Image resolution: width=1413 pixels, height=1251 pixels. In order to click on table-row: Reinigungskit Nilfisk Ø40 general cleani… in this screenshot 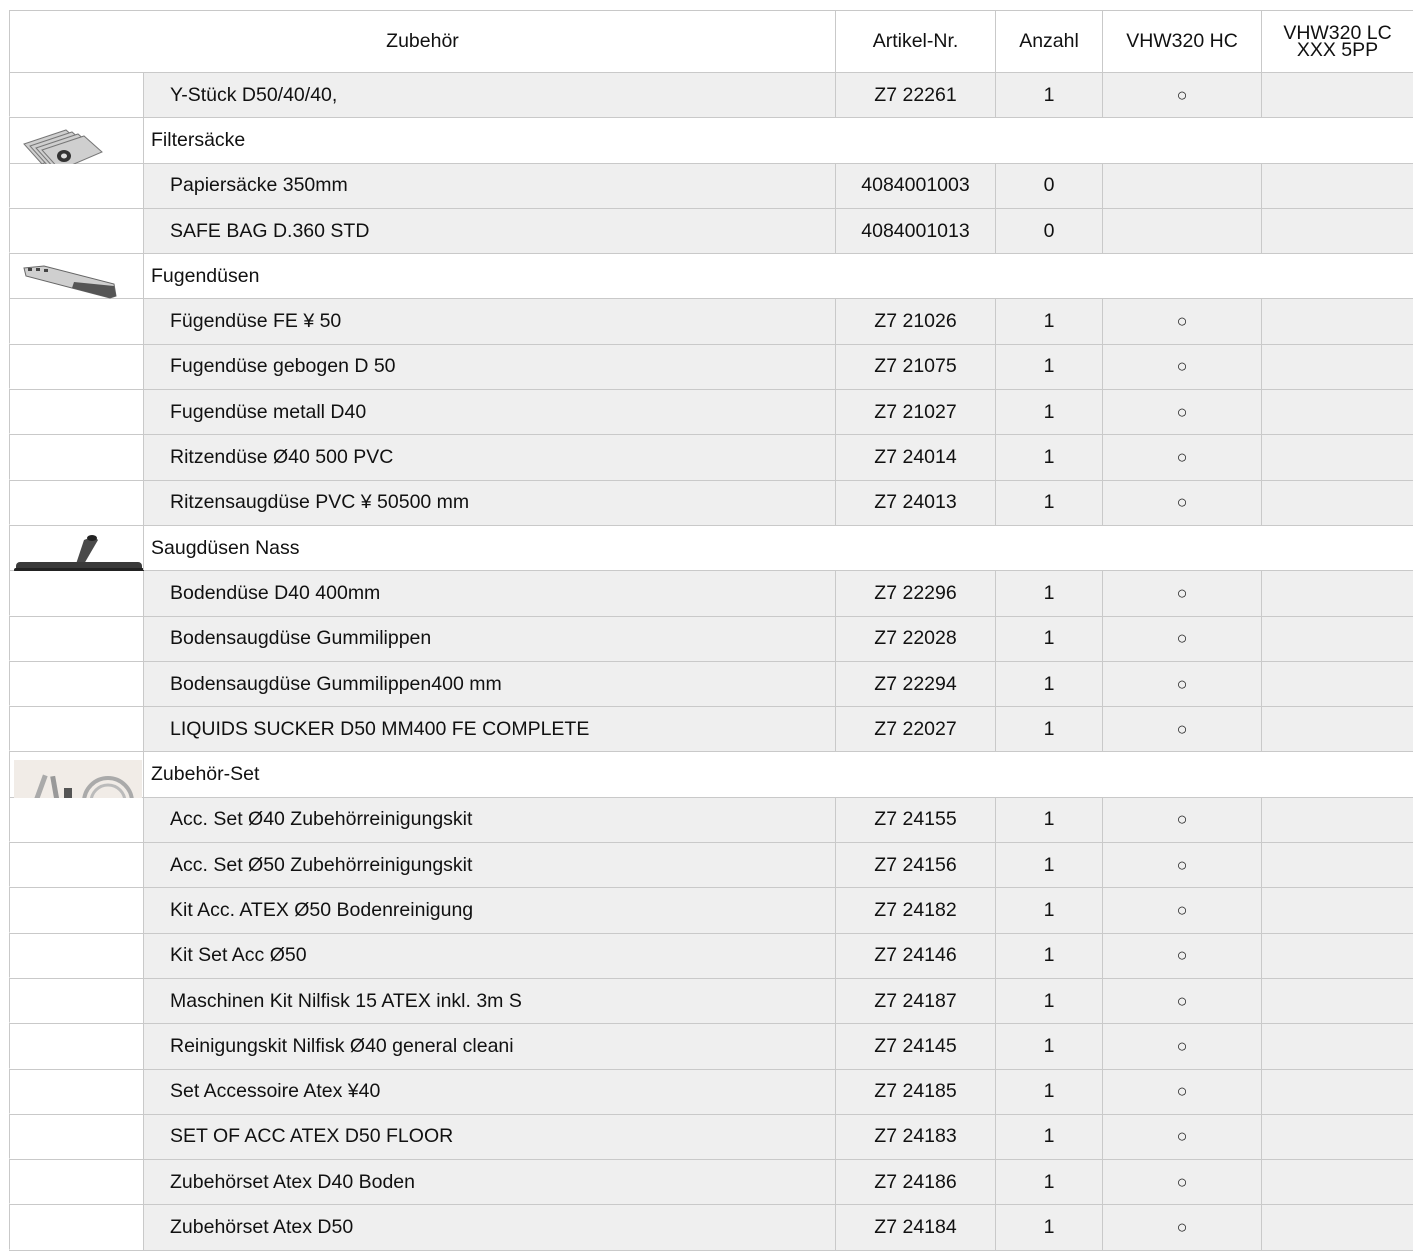, I will do `click(711, 1047)`.